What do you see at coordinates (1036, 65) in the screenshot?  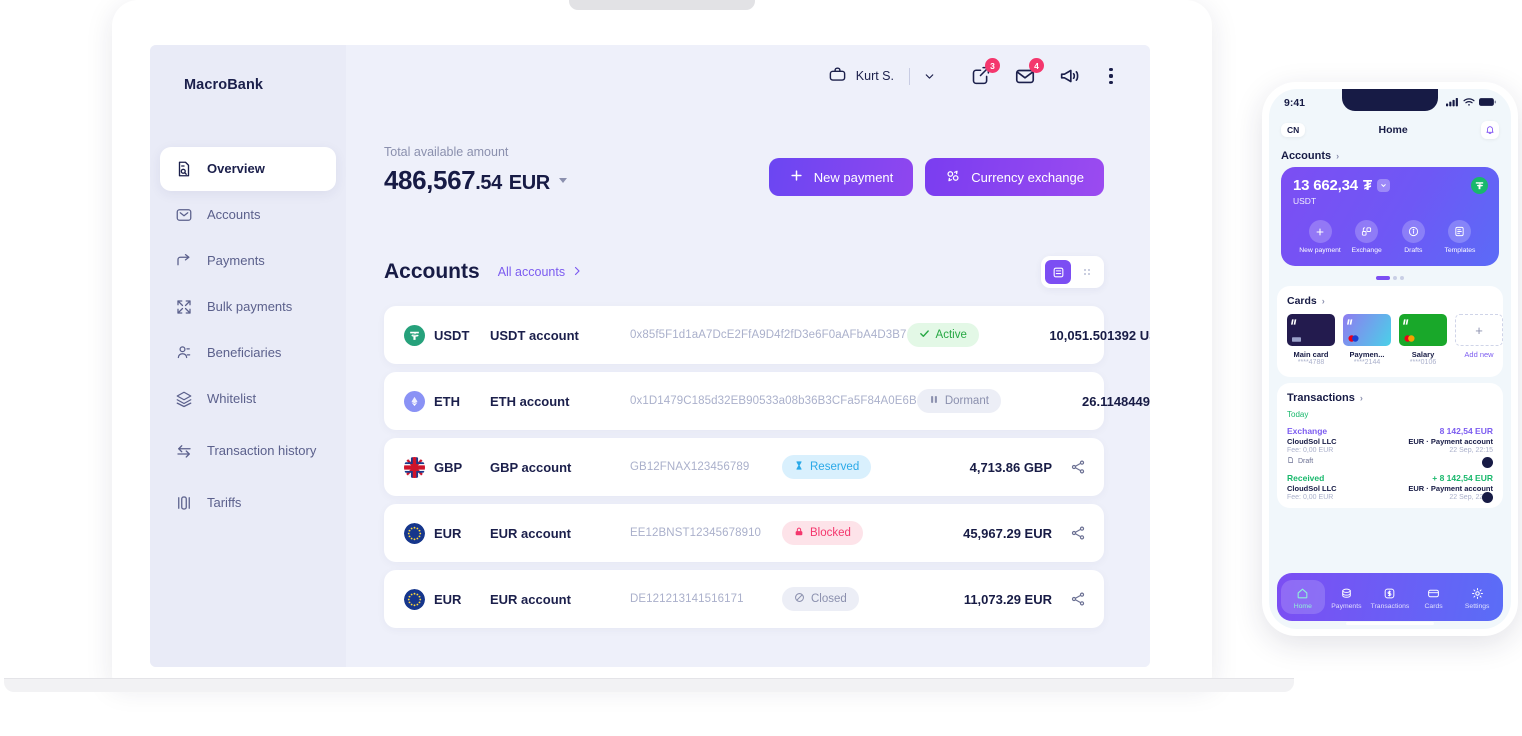 I see `mail-badge: 4` at bounding box center [1036, 65].